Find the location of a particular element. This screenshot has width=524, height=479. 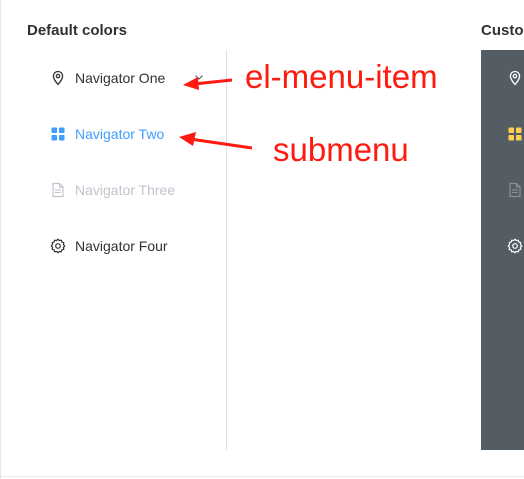

arrow-to-navigator-two is located at coordinates (216, 141).